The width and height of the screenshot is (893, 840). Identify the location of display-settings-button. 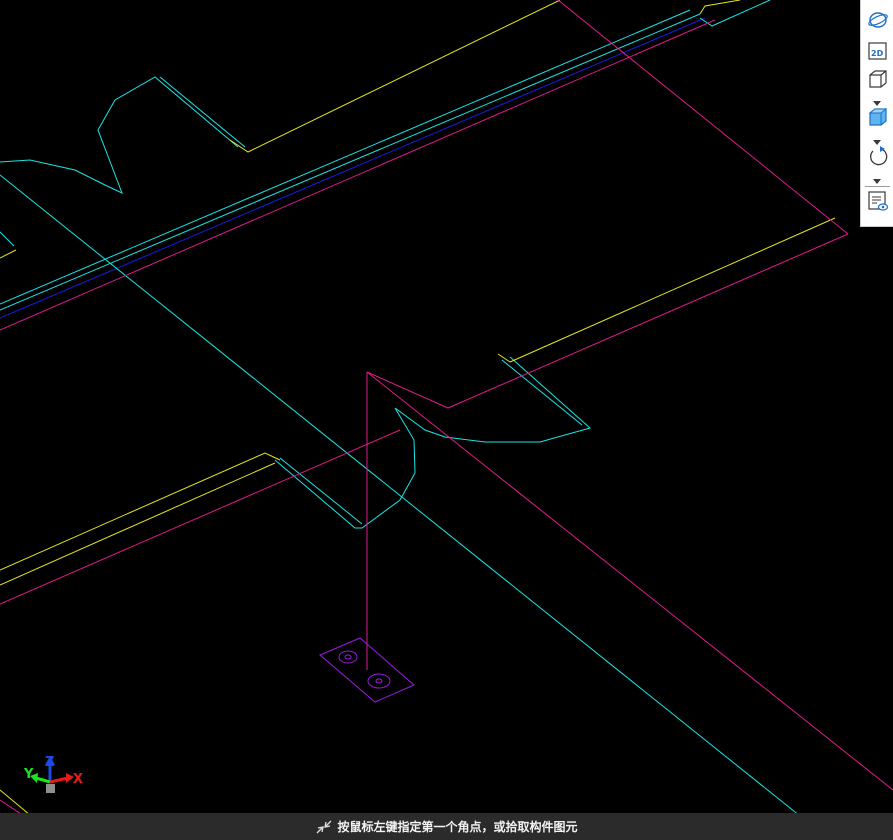
(877, 203).